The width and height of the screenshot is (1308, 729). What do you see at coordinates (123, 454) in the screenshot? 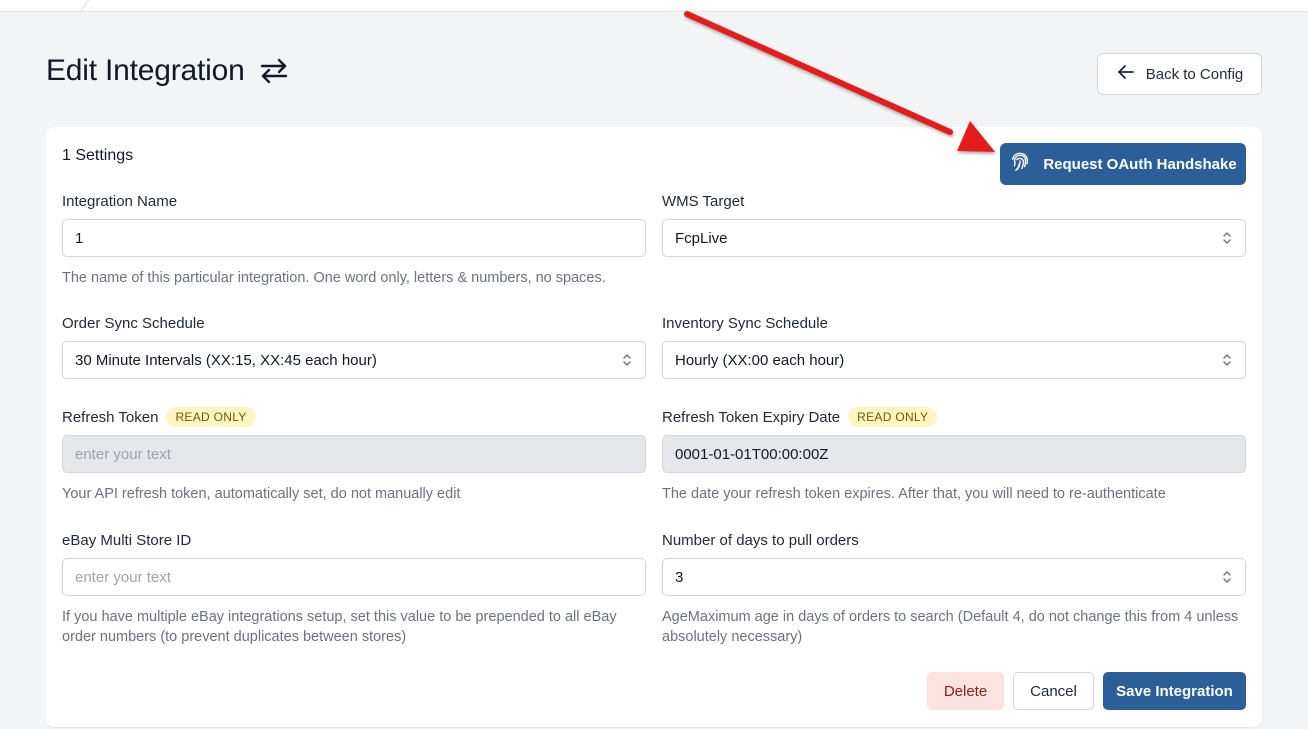
I see `refresh-token-placeholder: enter your text` at bounding box center [123, 454].